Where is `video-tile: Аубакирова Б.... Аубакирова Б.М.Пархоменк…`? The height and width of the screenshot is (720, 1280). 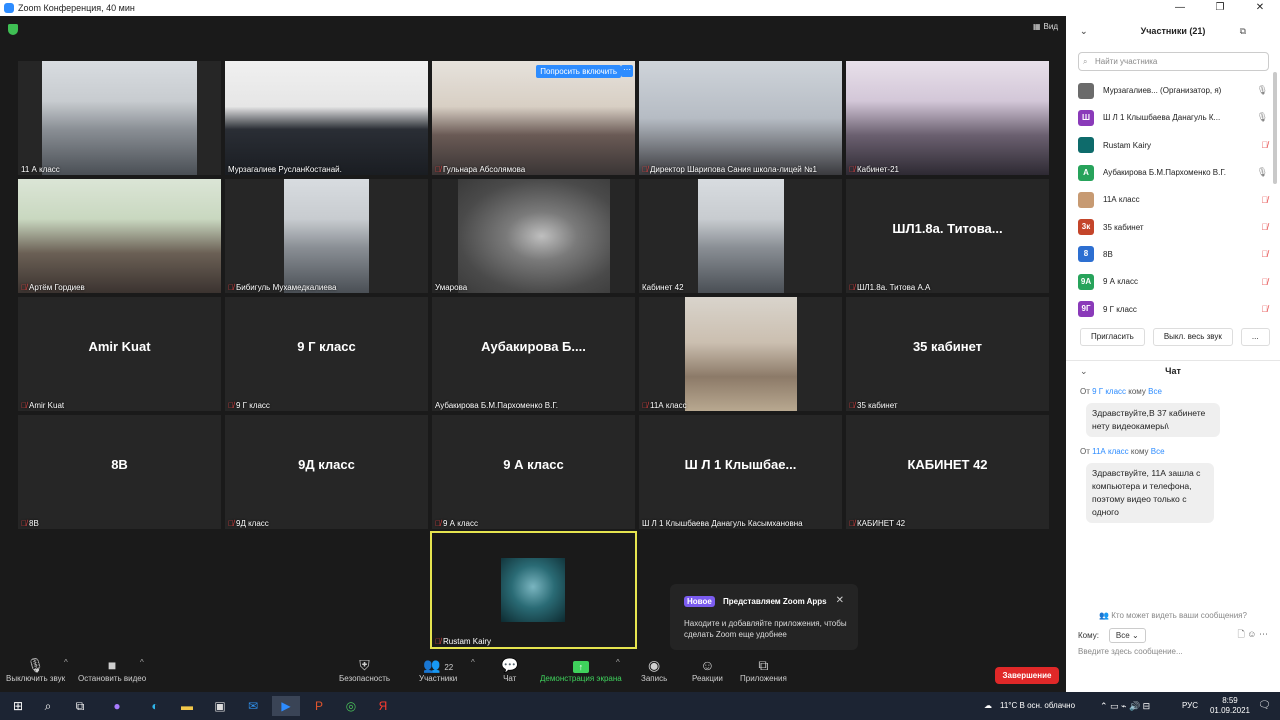 video-tile: Аубакирова Б.... Аубакирова Б.М.Пархоменк… is located at coordinates (533, 354).